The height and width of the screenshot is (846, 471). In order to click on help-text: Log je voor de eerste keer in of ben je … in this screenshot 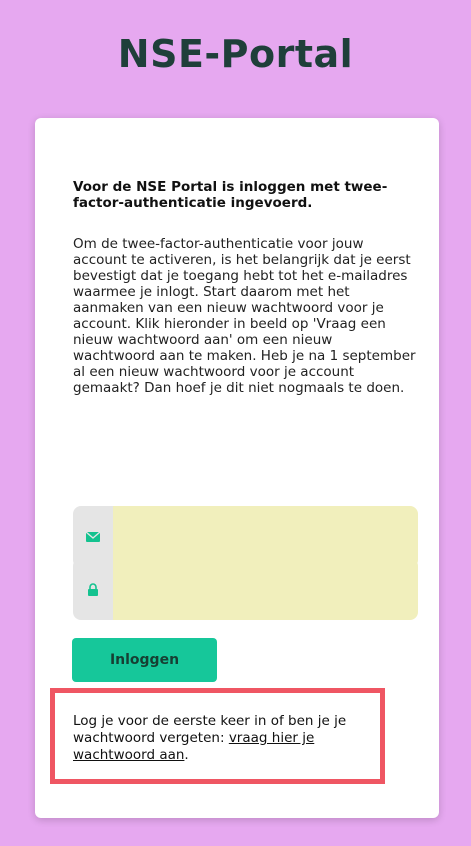, I will do `click(233, 738)`.